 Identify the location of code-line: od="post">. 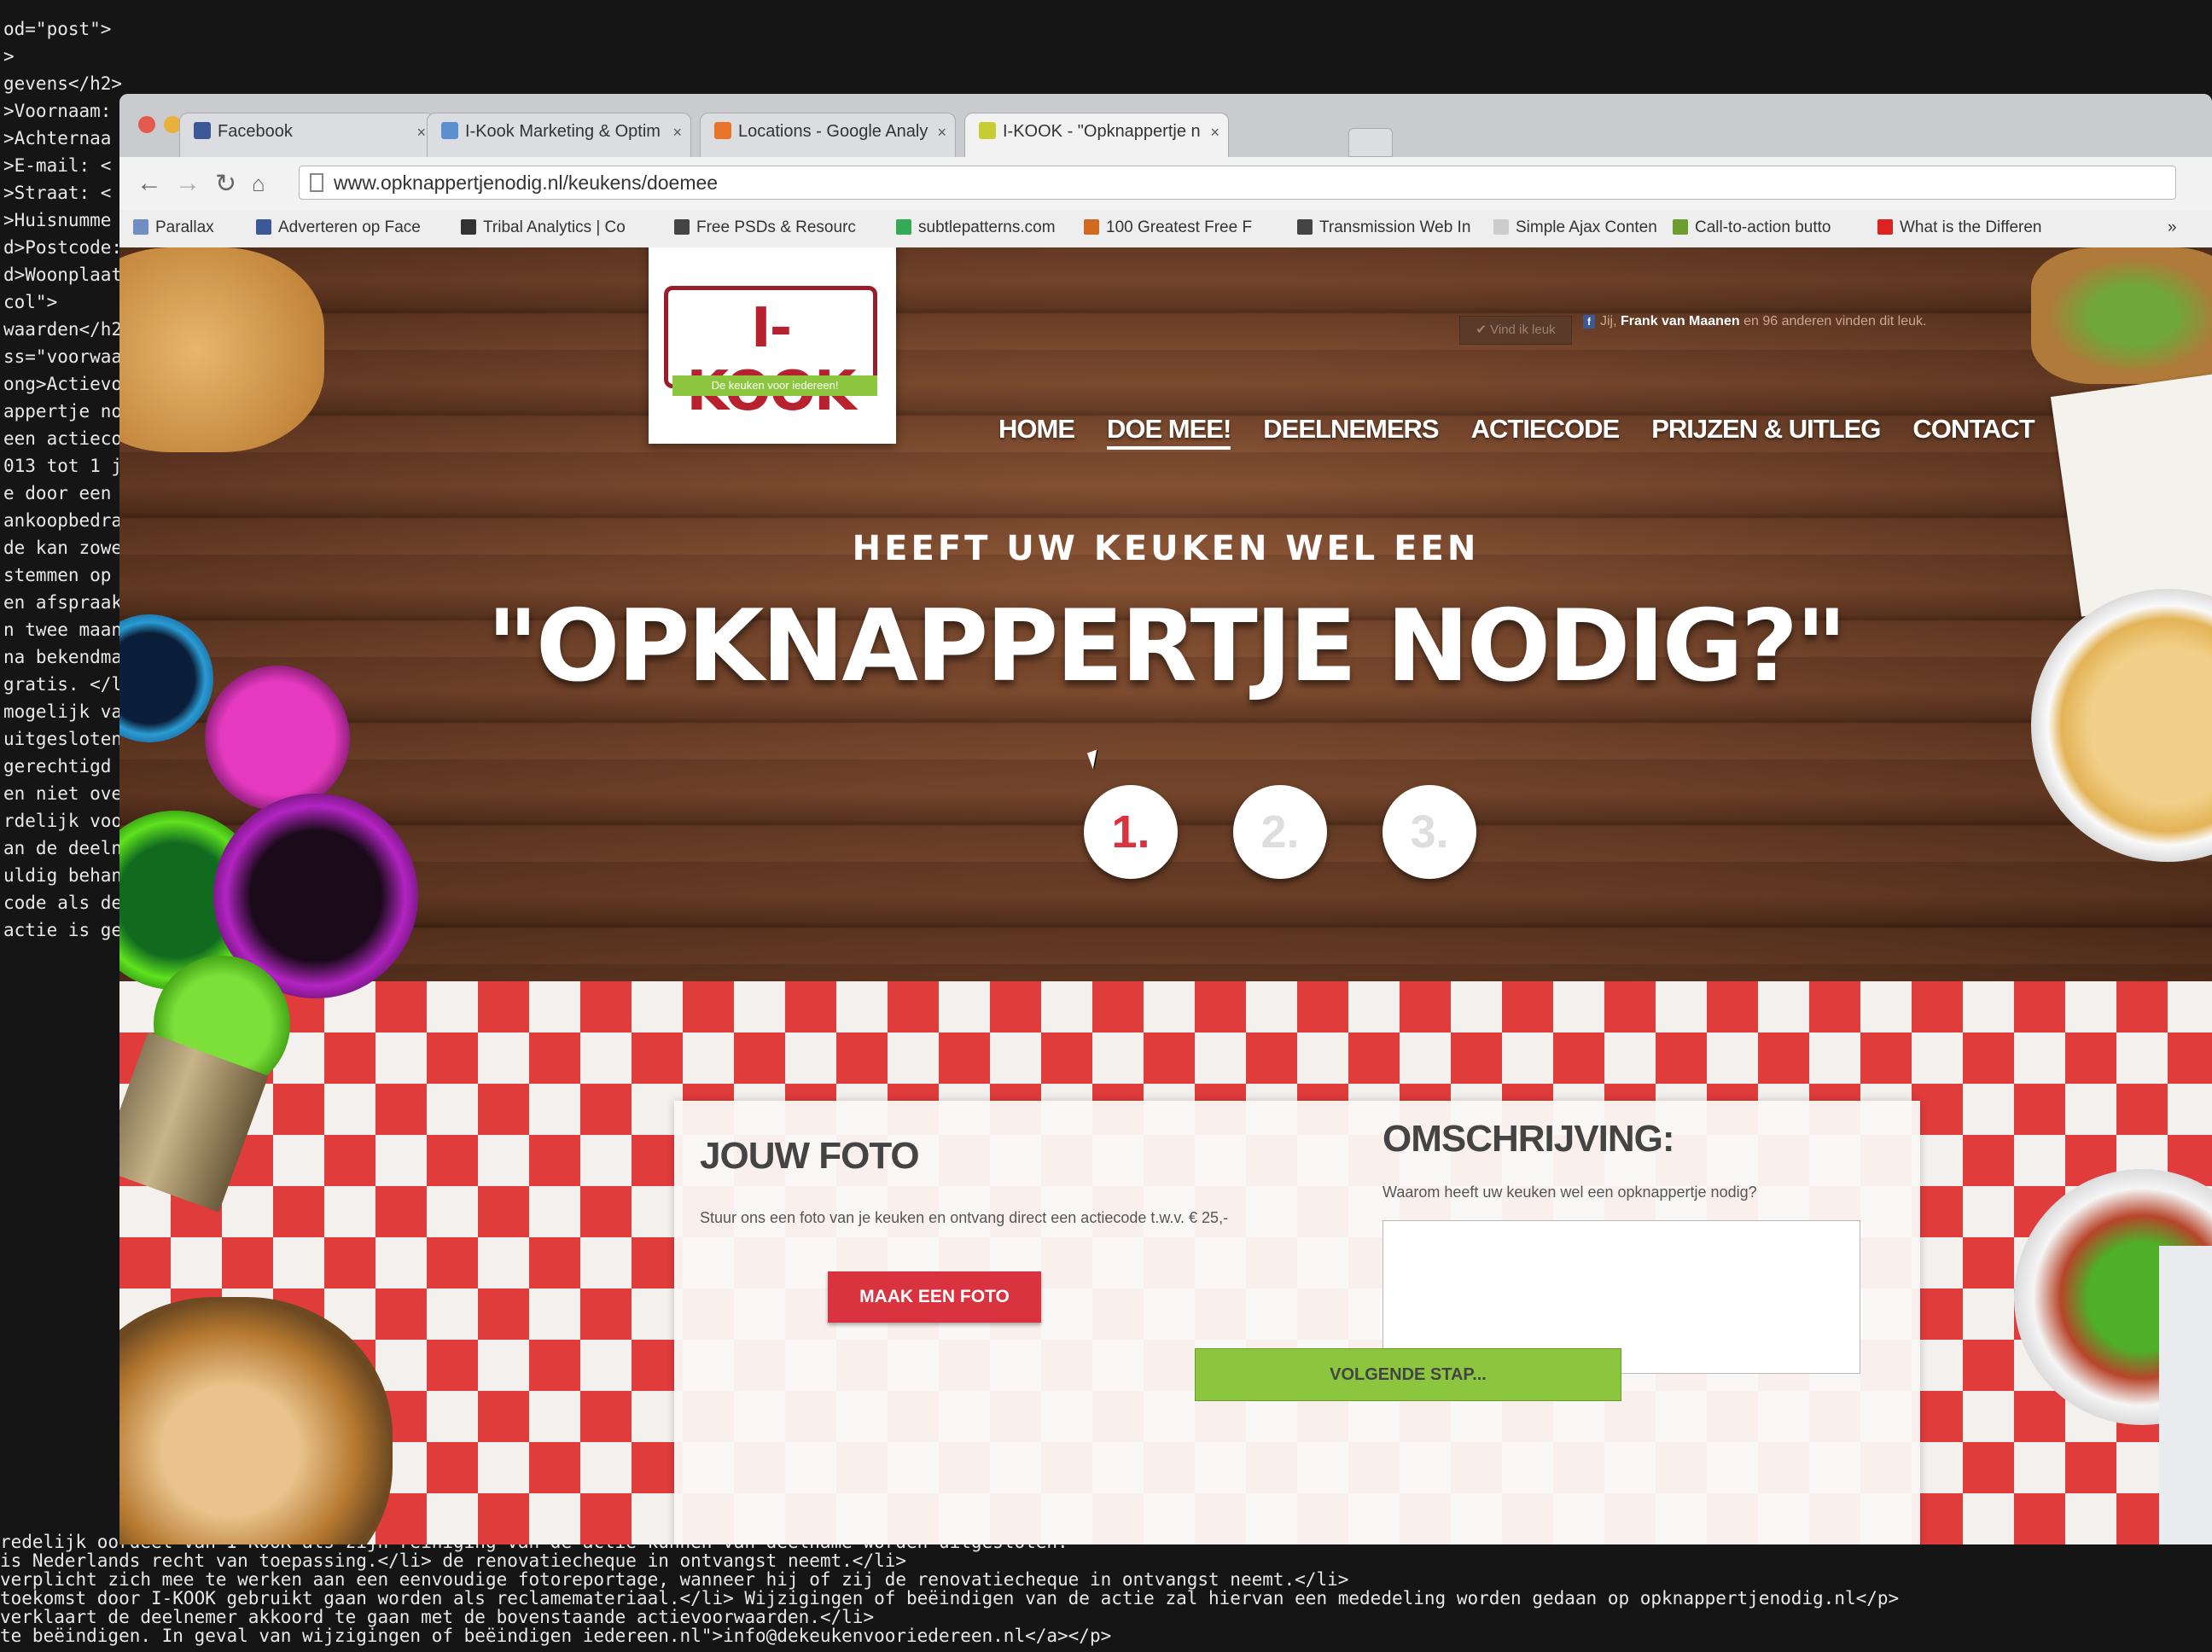
(57, 29).